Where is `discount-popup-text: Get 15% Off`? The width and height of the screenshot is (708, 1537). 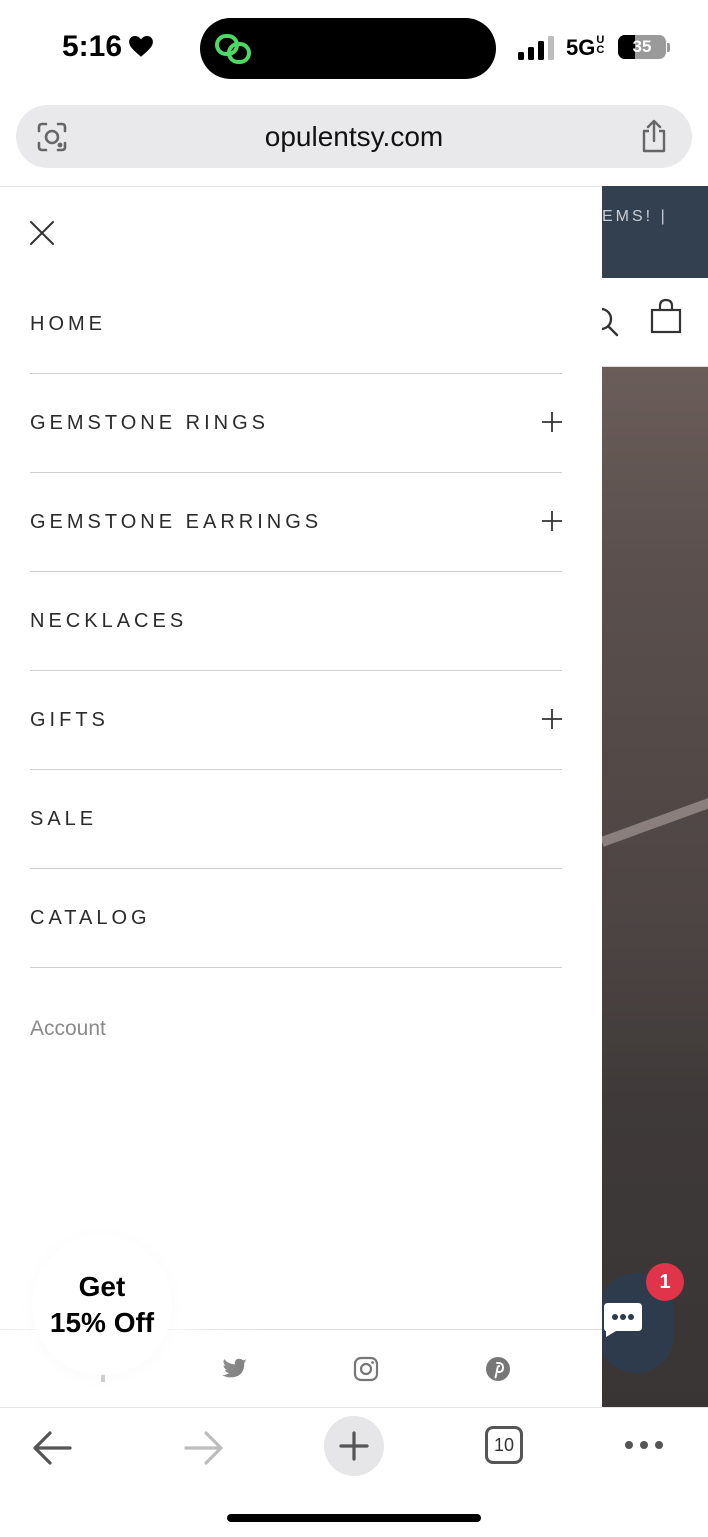
discount-popup-text: Get 15% Off is located at coordinates (102, 1305).